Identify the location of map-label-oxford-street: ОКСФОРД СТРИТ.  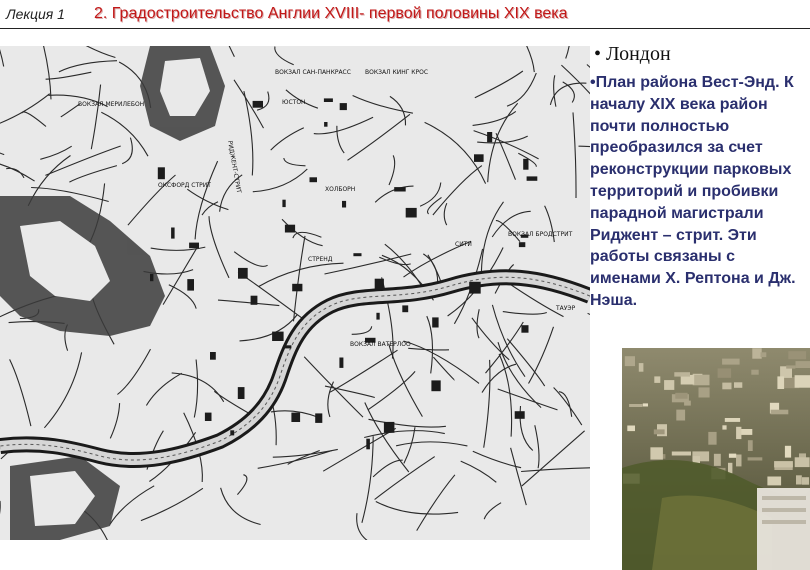
(184, 185).